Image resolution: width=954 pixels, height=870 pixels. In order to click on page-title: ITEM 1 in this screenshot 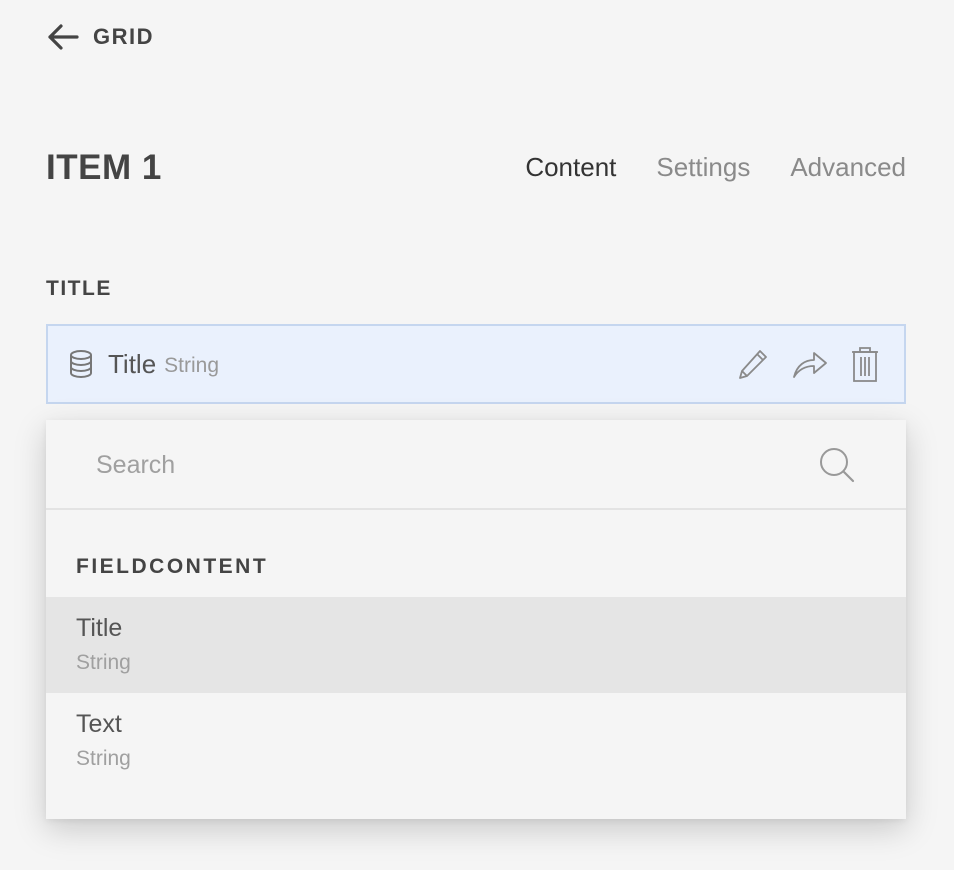, I will do `click(104, 167)`.